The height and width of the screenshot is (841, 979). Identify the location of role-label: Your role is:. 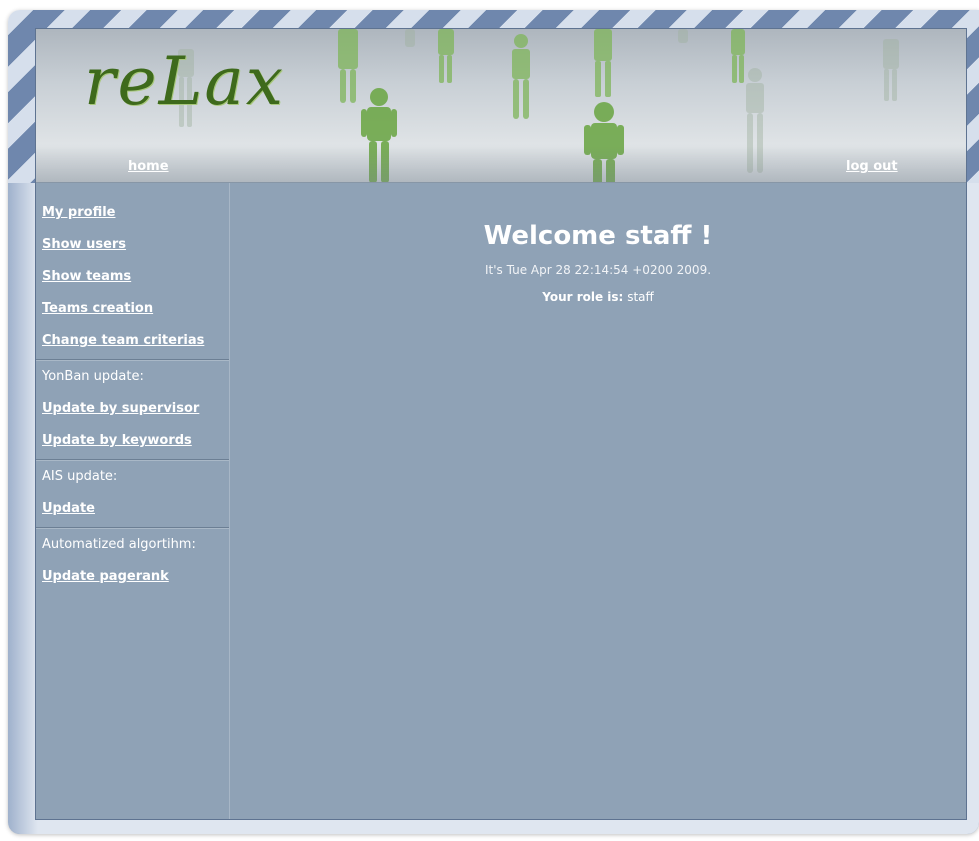
(583, 297).